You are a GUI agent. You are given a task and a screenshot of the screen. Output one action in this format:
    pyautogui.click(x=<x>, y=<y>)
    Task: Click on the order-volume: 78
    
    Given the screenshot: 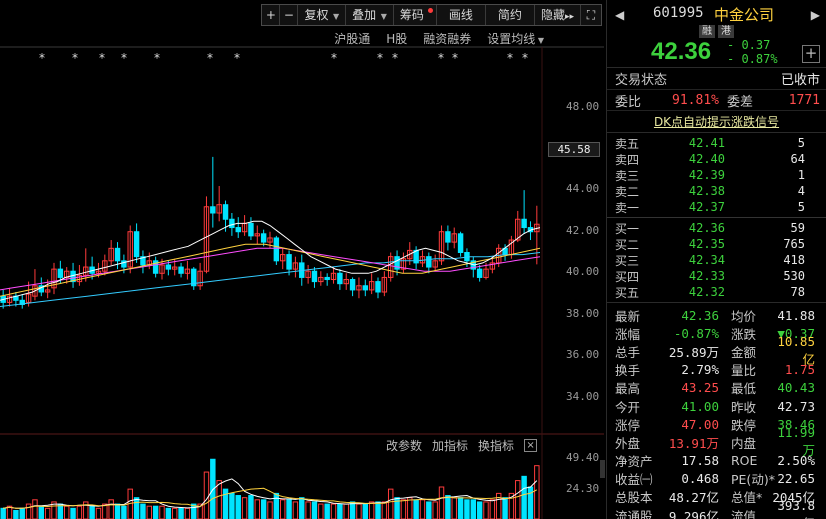 What is the action you would take?
    pyautogui.click(x=797, y=292)
    